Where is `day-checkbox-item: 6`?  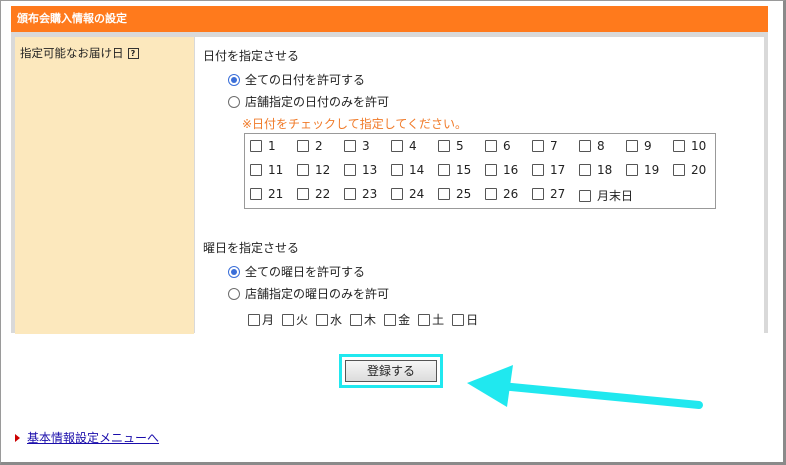 day-checkbox-item: 6 is located at coordinates (498, 146).